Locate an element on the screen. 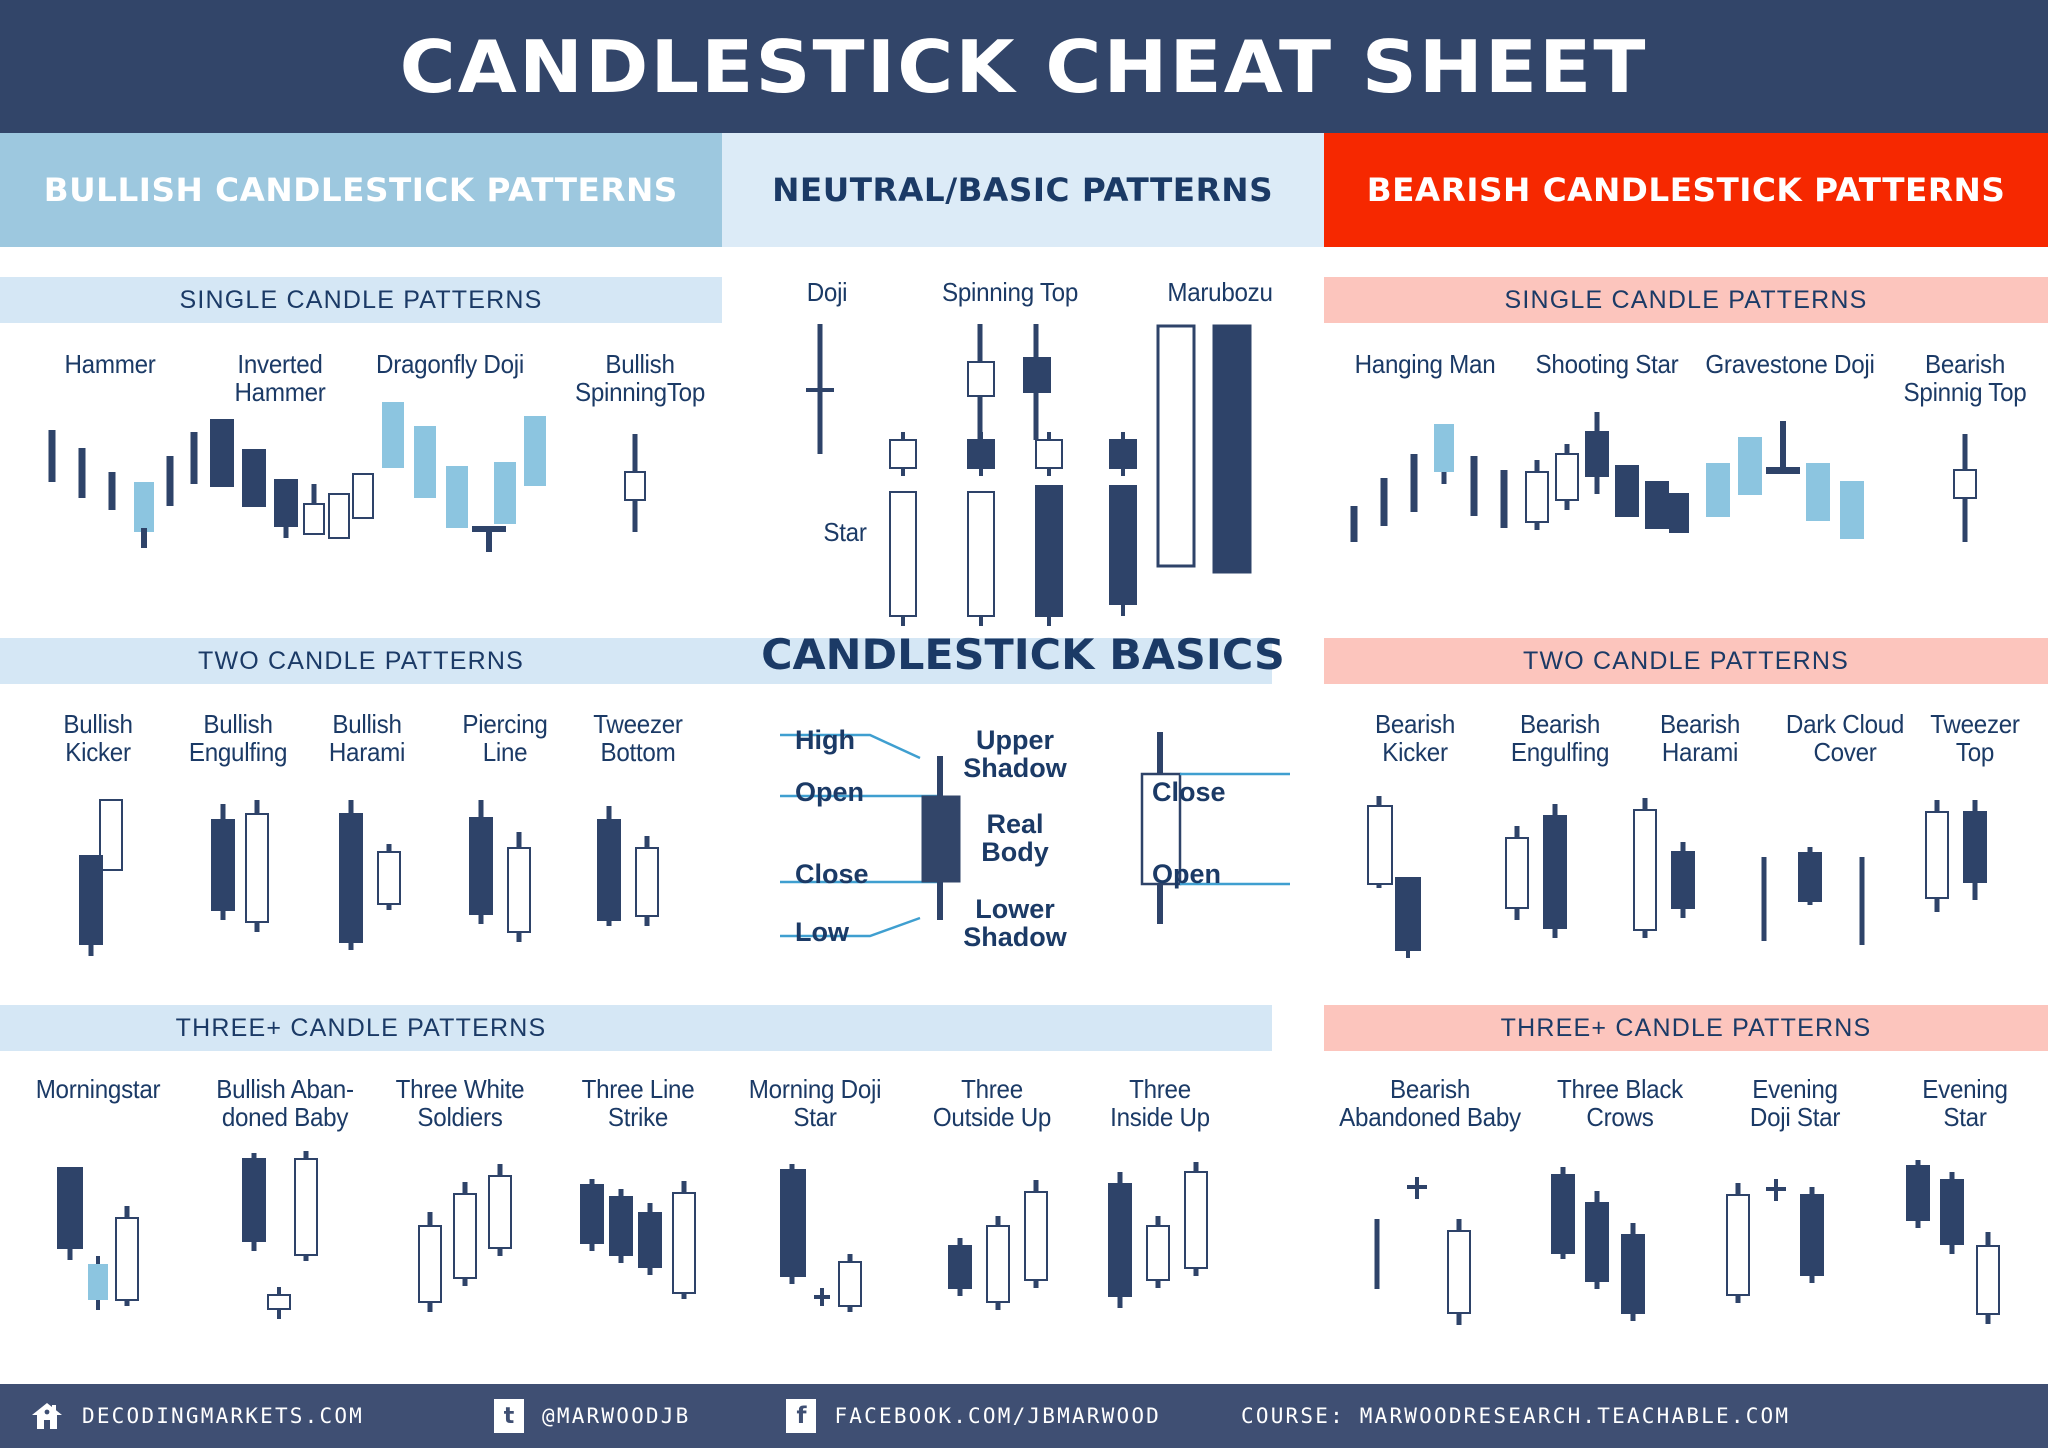 The height and width of the screenshot is (1448, 2048). pattern-label-three-black-crows: Three Black Crows is located at coordinates (1620, 1103).